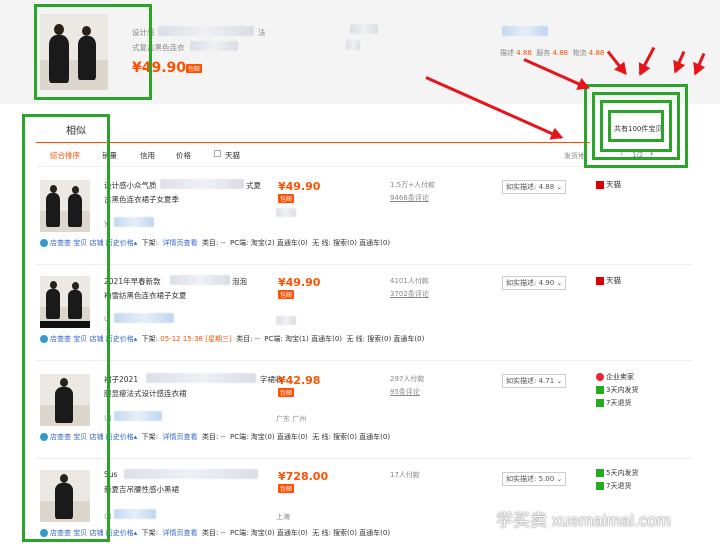  I want to click on product-title-line2: 古黑色连衣裙子女夏季, so click(141, 199).